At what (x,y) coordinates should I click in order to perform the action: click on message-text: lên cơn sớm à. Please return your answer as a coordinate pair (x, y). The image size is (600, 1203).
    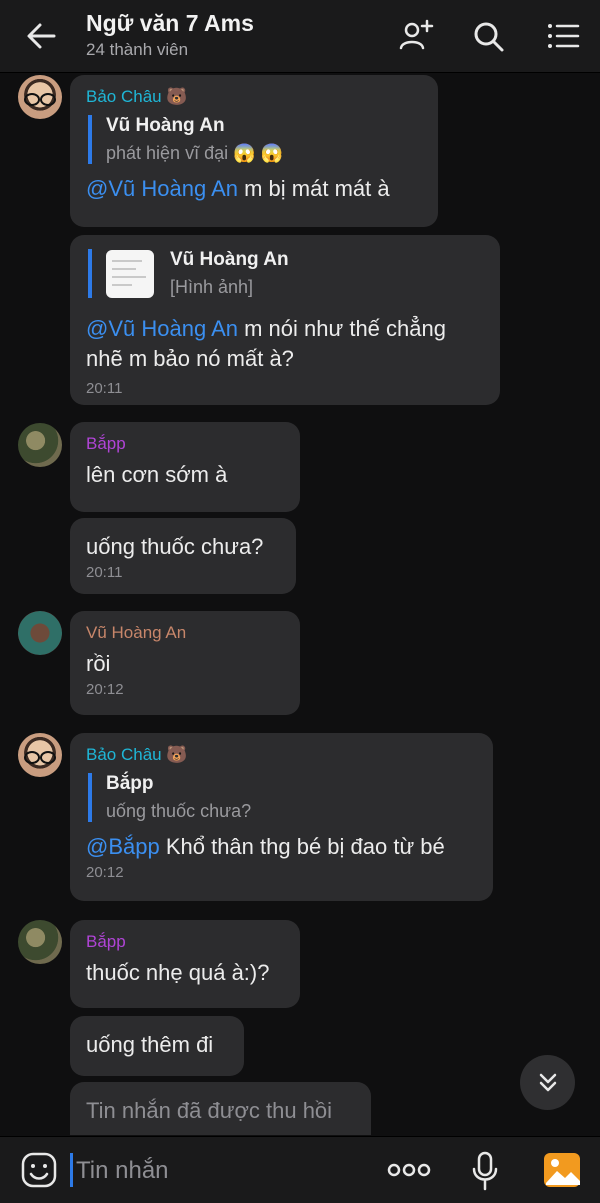
    Looking at the image, I should click on (157, 474).